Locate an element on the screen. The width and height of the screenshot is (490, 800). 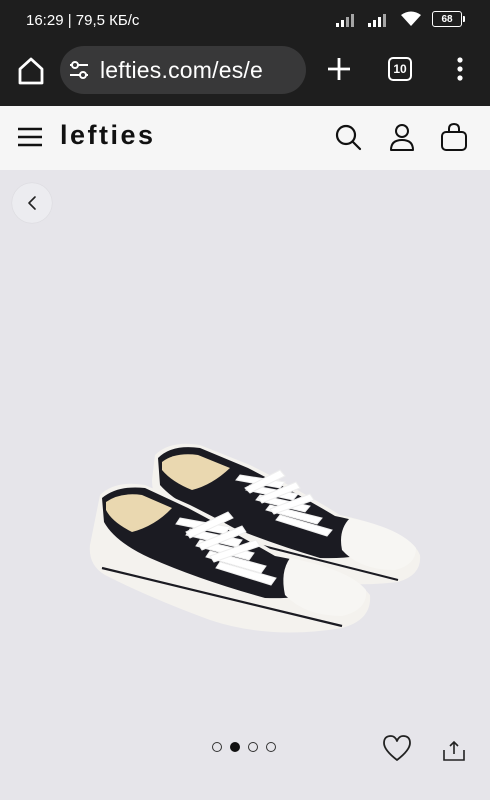
tab-count: 10 is located at coordinates (400, 69).